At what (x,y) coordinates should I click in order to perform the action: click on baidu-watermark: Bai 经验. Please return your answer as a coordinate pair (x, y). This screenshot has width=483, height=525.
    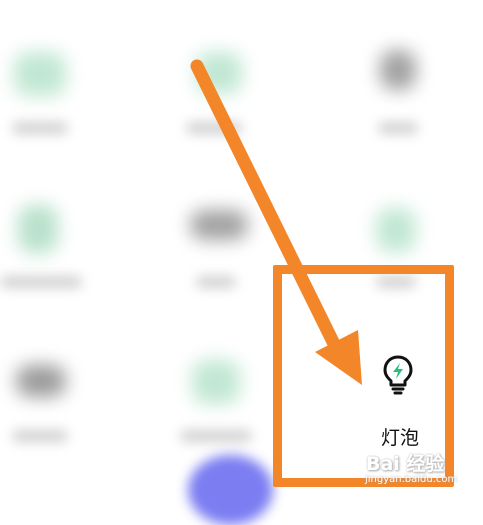
    Looking at the image, I should click on (405, 464).